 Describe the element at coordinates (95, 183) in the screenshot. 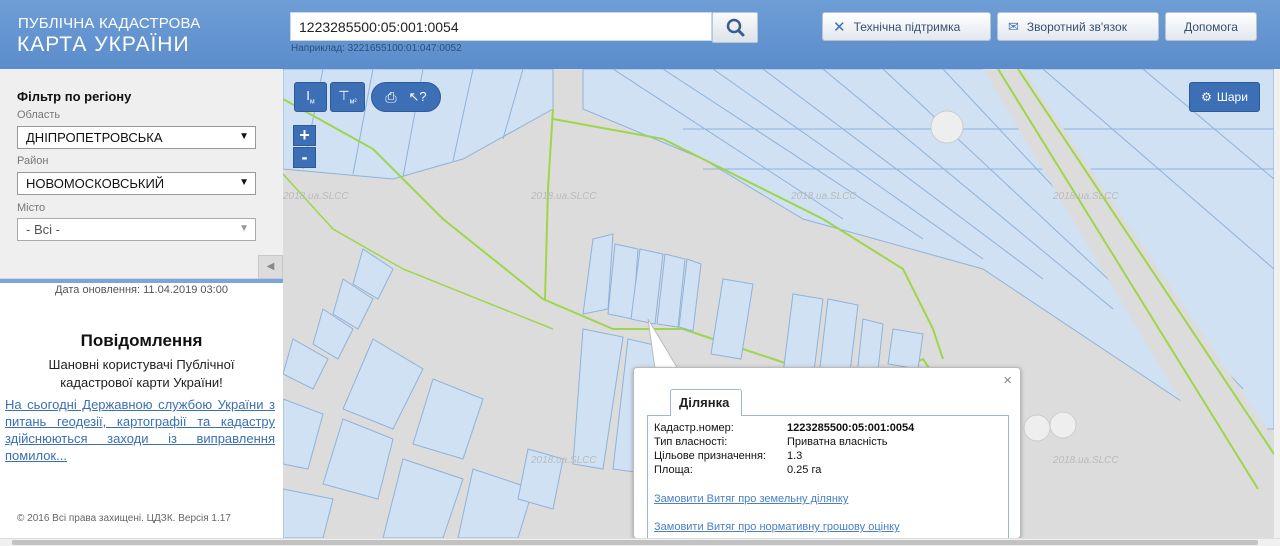

I see `rayon-value: НОВОМОСКОВСЬКИЙ` at that location.